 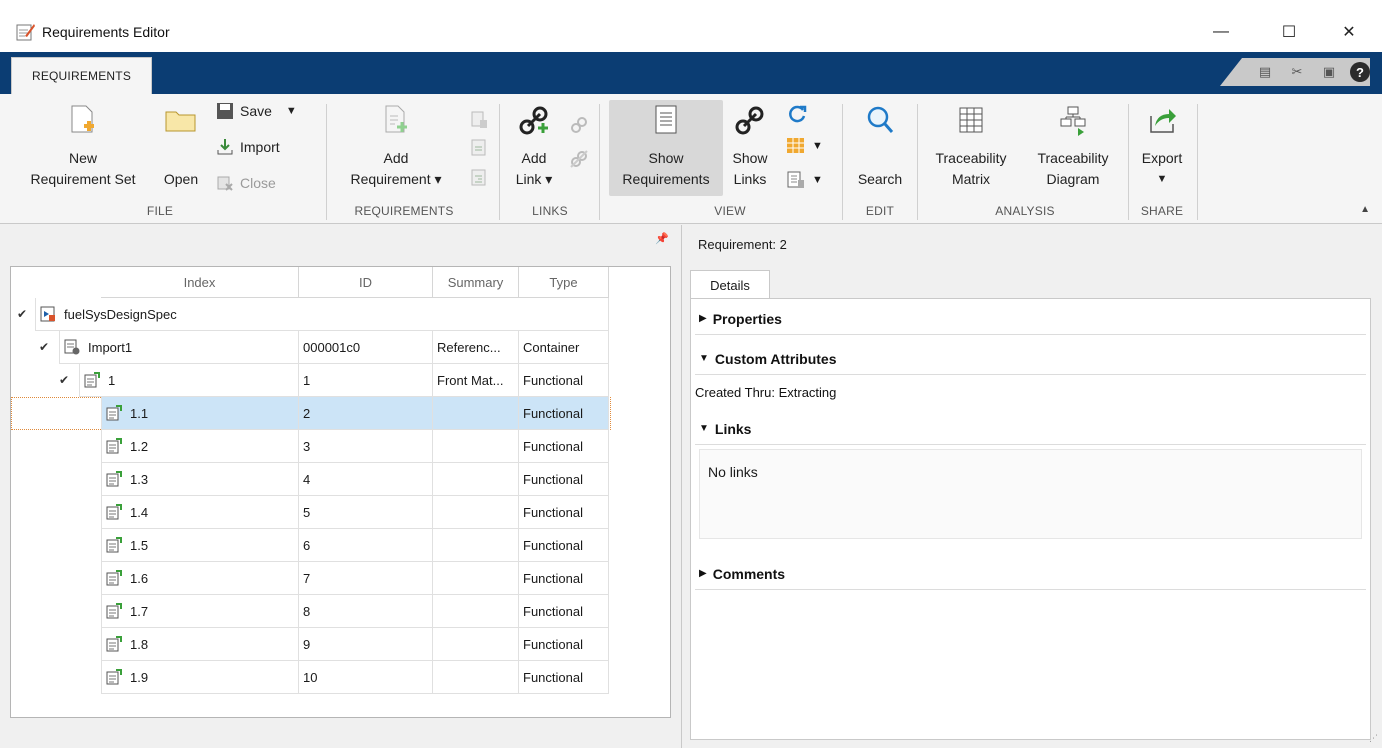 I want to click on new-requirement-set-button: New Requirement Set, so click(x=83, y=147).